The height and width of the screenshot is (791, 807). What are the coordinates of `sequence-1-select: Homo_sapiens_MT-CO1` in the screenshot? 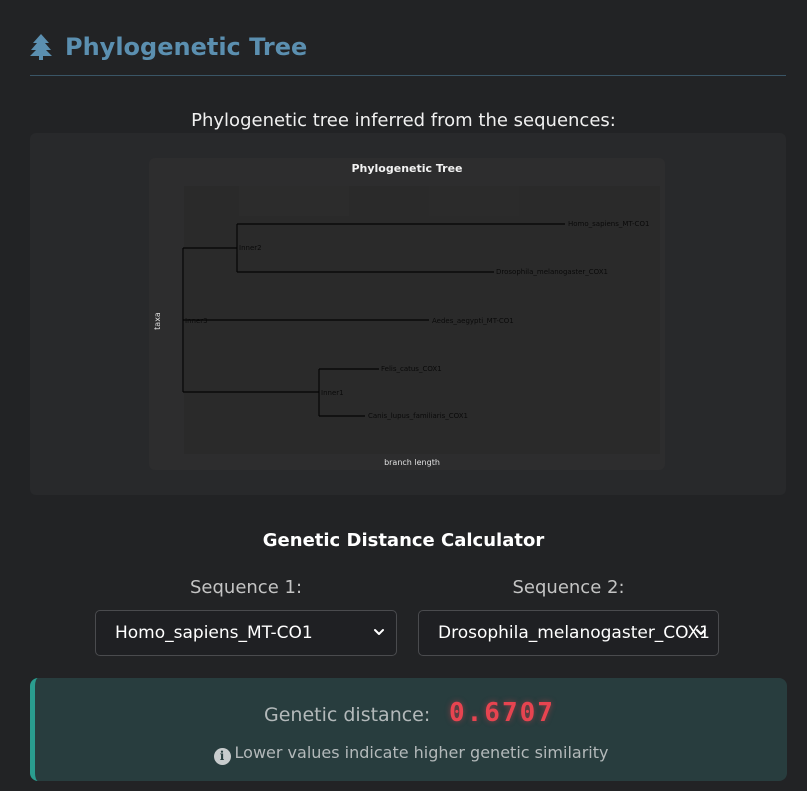 It's located at (246, 633).